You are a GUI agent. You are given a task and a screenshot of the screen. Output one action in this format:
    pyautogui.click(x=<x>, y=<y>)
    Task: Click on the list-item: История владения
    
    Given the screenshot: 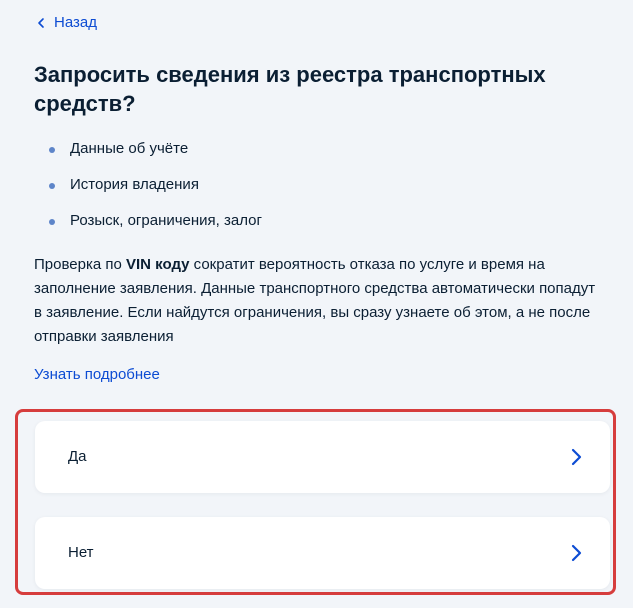 What is the action you would take?
    pyautogui.click(x=148, y=193)
    